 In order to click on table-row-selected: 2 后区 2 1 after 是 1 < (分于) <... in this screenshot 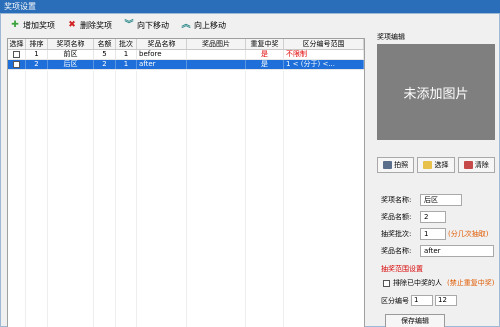, I will do `click(186, 65)`.